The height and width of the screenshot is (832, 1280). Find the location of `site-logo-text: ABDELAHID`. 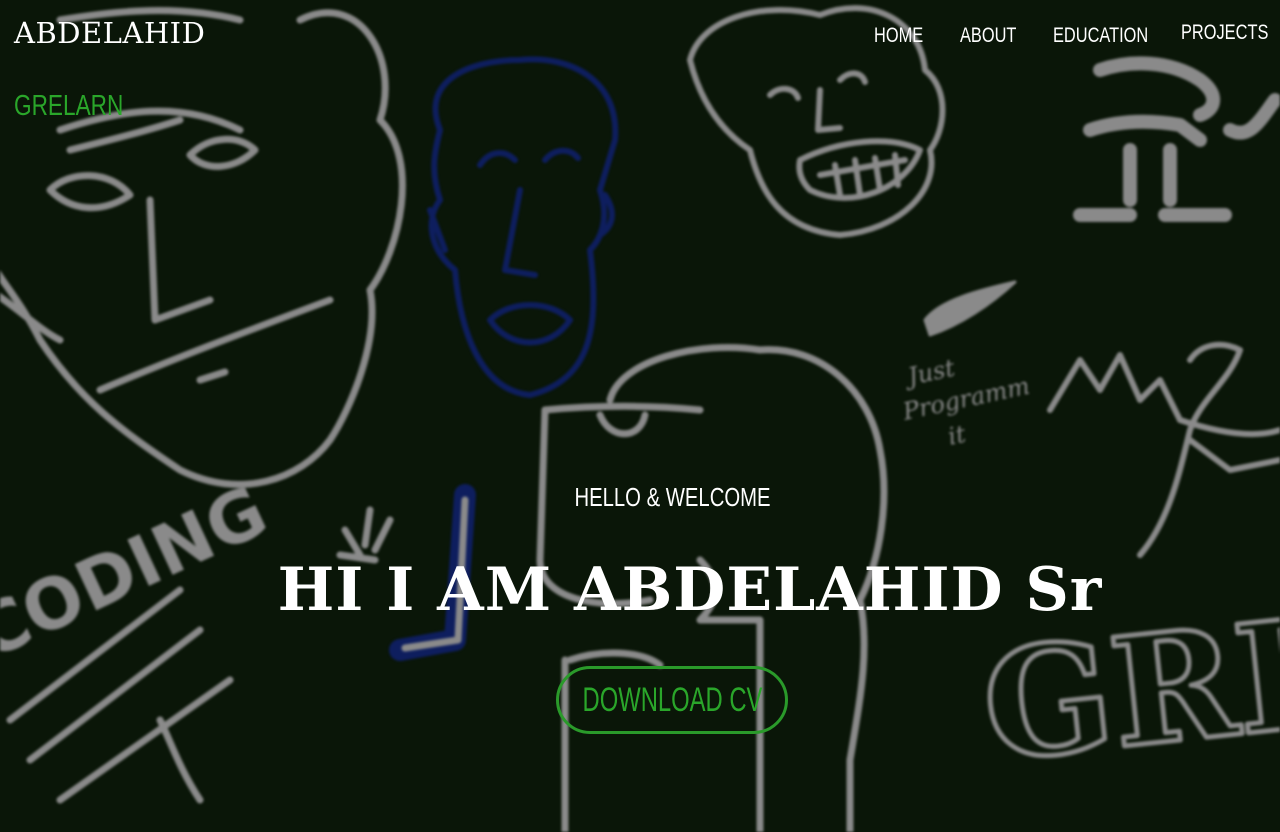

site-logo-text: ABDELAHID is located at coordinates (109, 33).